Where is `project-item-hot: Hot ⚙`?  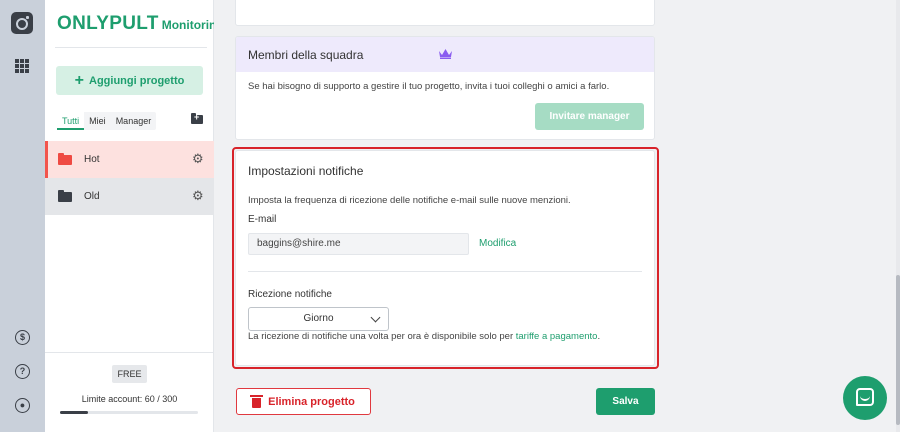
project-item-hot: Hot ⚙ is located at coordinates (129, 159).